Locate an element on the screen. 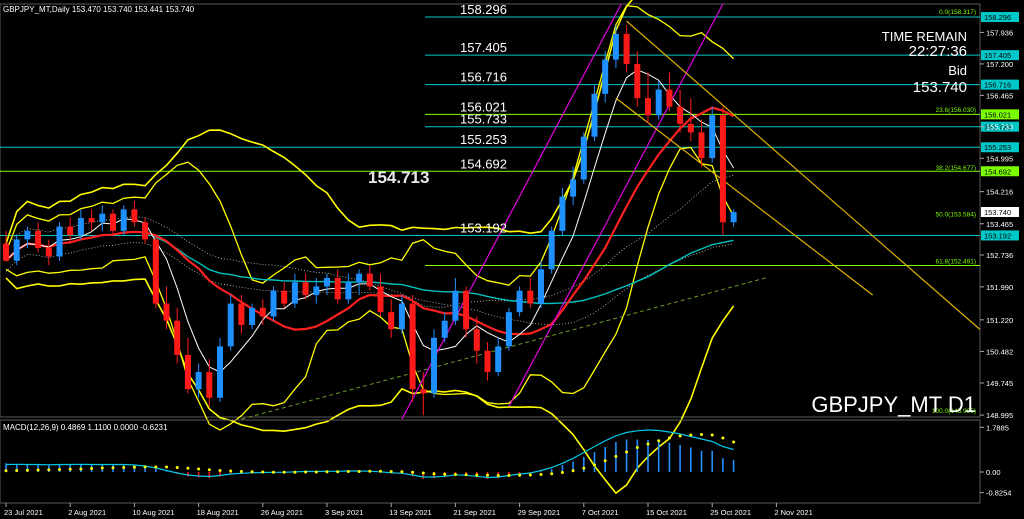 This screenshot has height=519, width=1024. price-axis-label: 153.465 is located at coordinates (999, 224).